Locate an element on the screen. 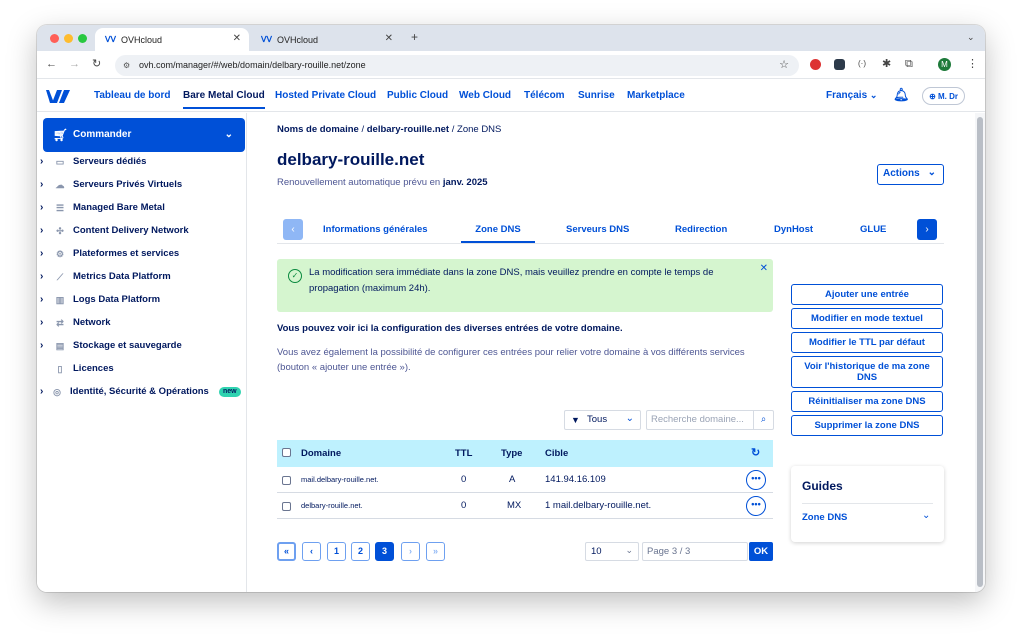  page-scrollbar is located at coordinates (980, 352).